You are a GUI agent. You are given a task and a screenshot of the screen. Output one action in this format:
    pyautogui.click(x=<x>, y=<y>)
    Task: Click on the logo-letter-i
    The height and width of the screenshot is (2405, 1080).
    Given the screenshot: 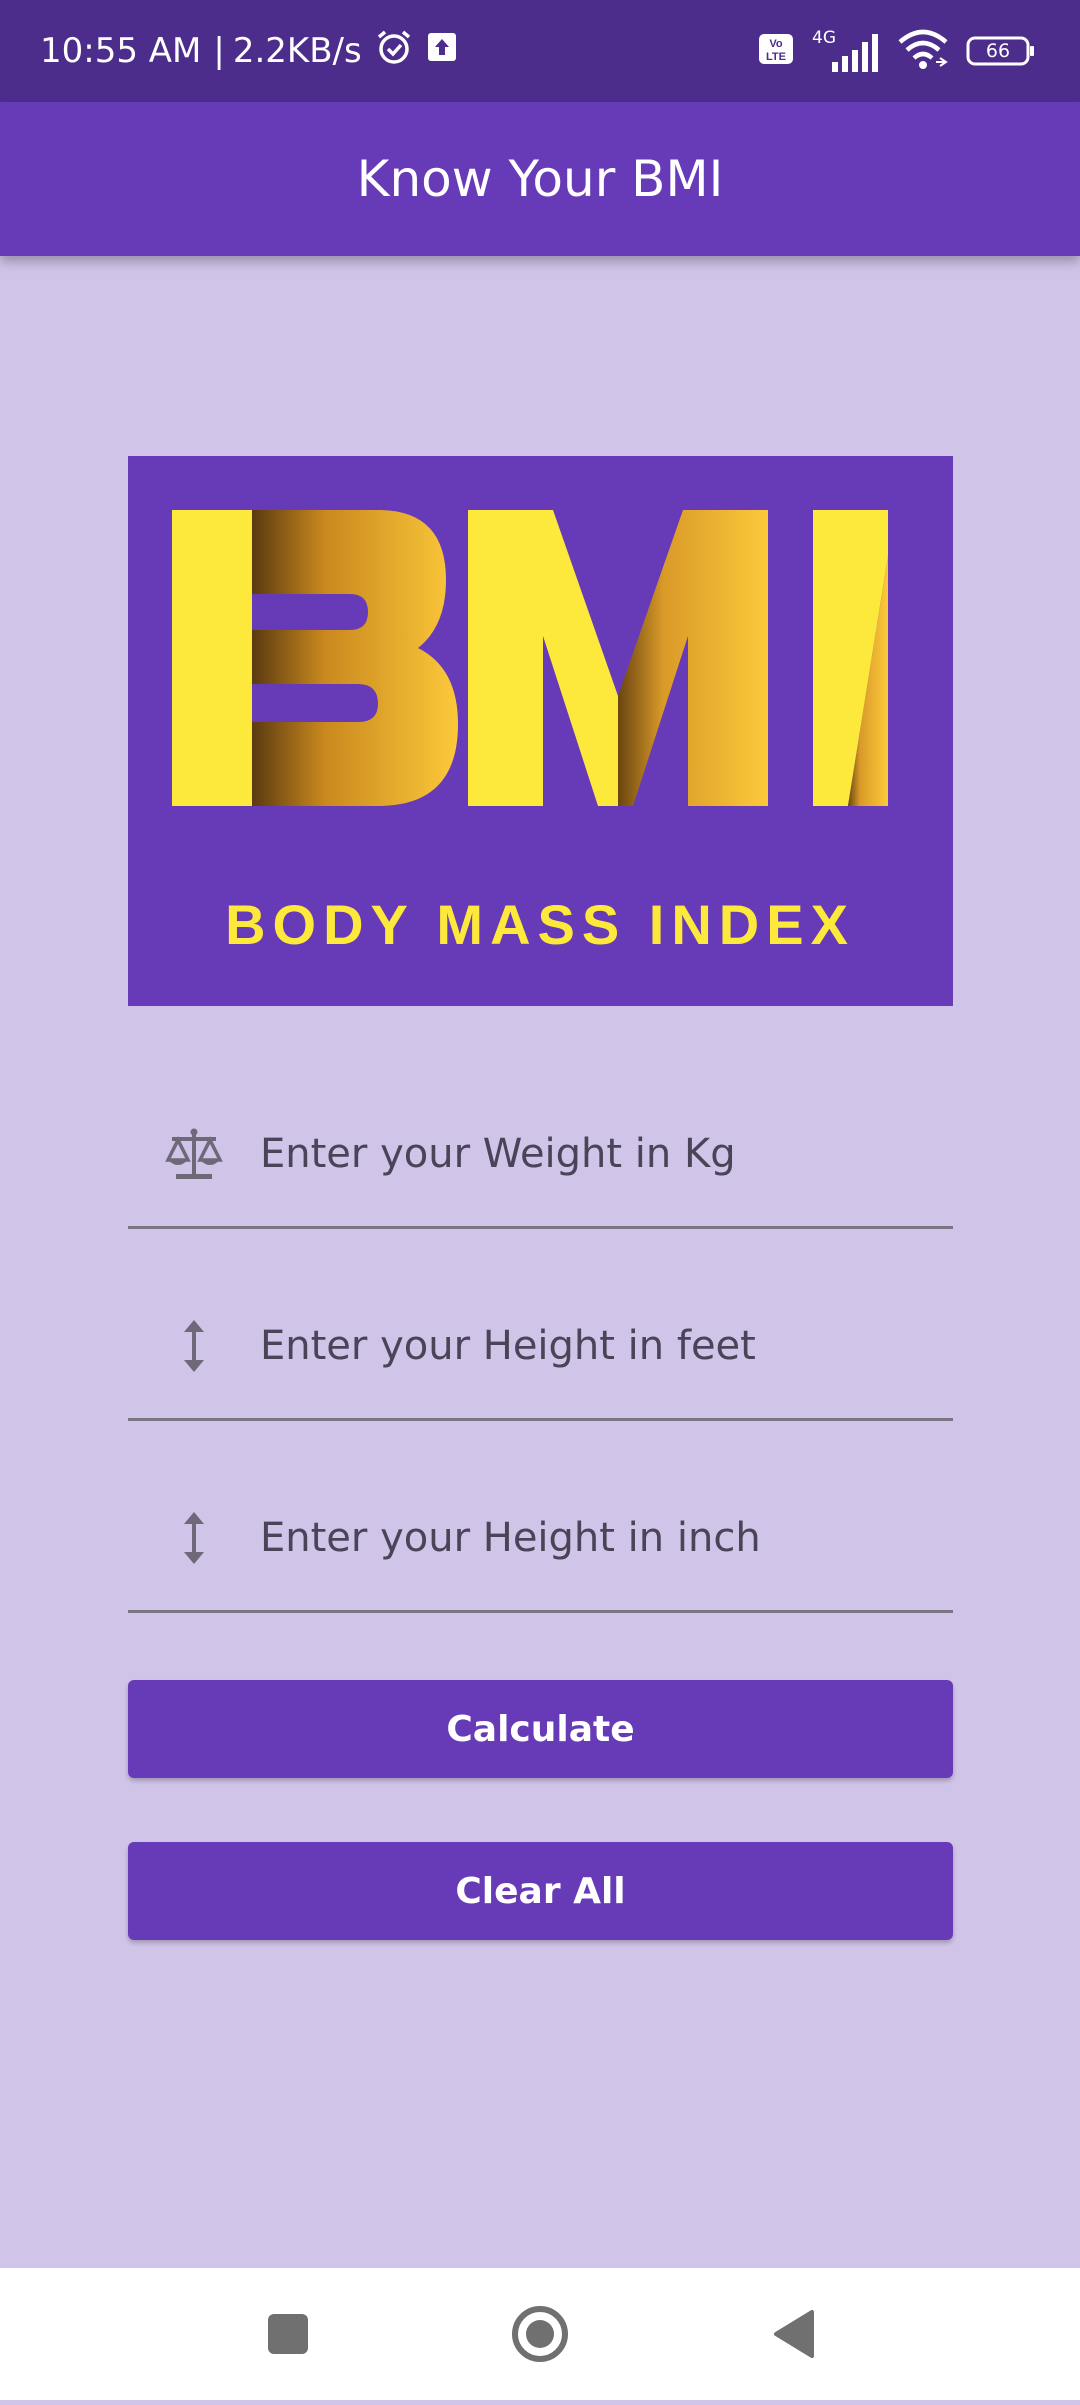 What is the action you would take?
    pyautogui.click(x=850, y=658)
    